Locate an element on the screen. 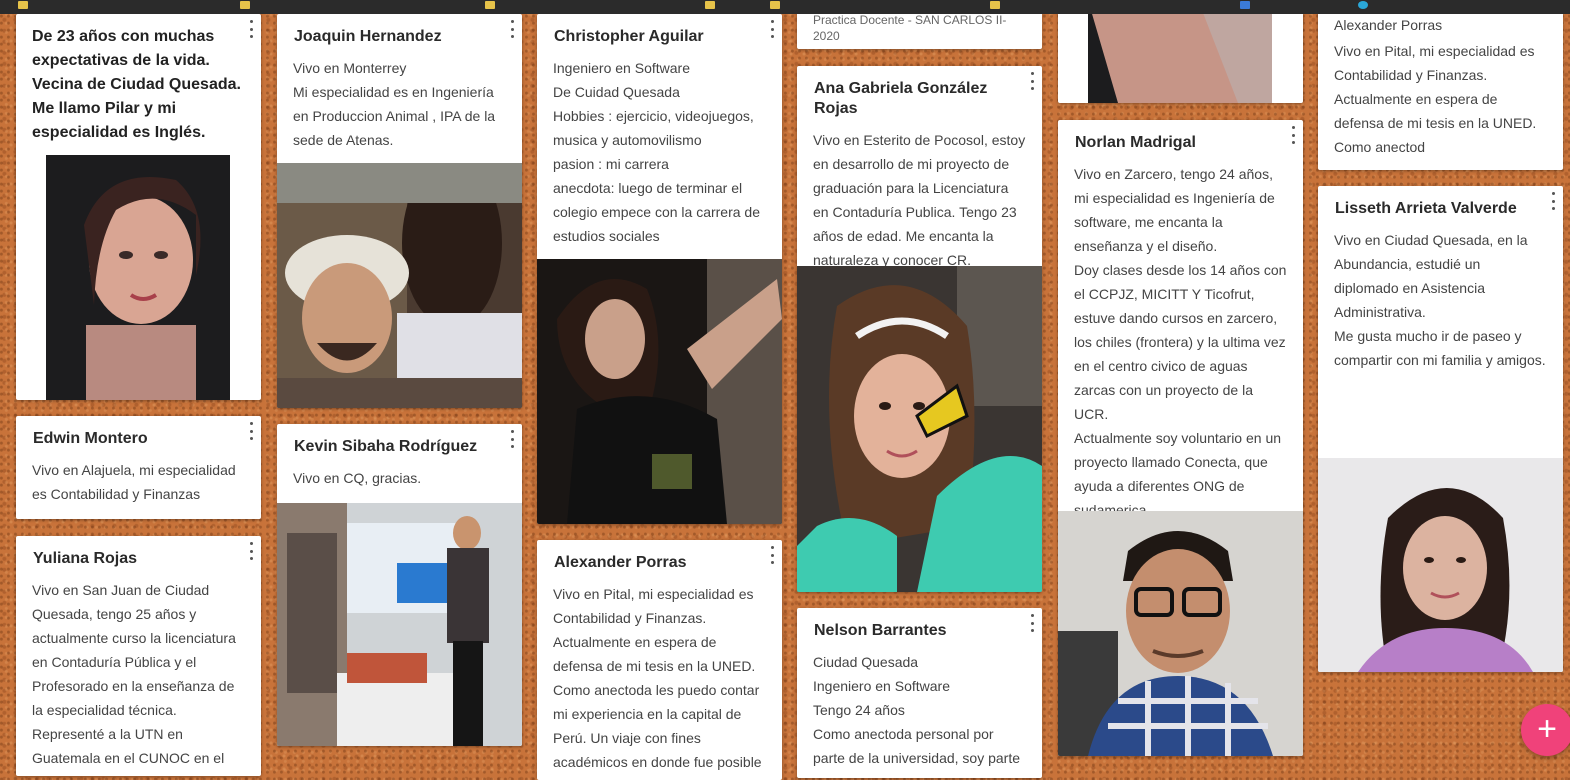 The width and height of the screenshot is (1570, 780). plus-icon: + is located at coordinates (1547, 729).